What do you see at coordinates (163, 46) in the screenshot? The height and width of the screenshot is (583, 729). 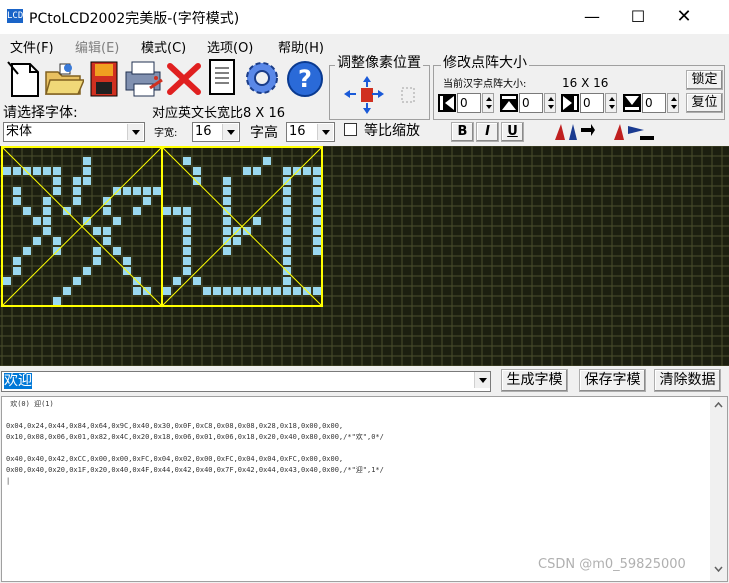 I see `menu-mode: 模式(C)` at bounding box center [163, 46].